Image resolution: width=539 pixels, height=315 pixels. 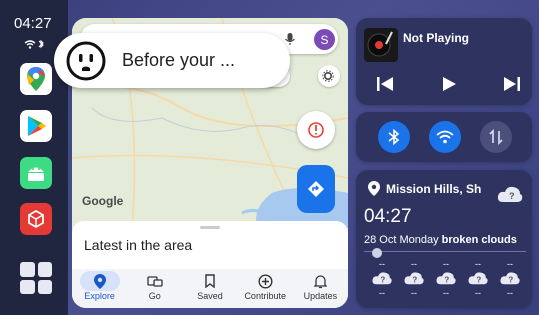 What do you see at coordinates (444, 61) in the screenshot?
I see `media-card: Not Playing` at bounding box center [444, 61].